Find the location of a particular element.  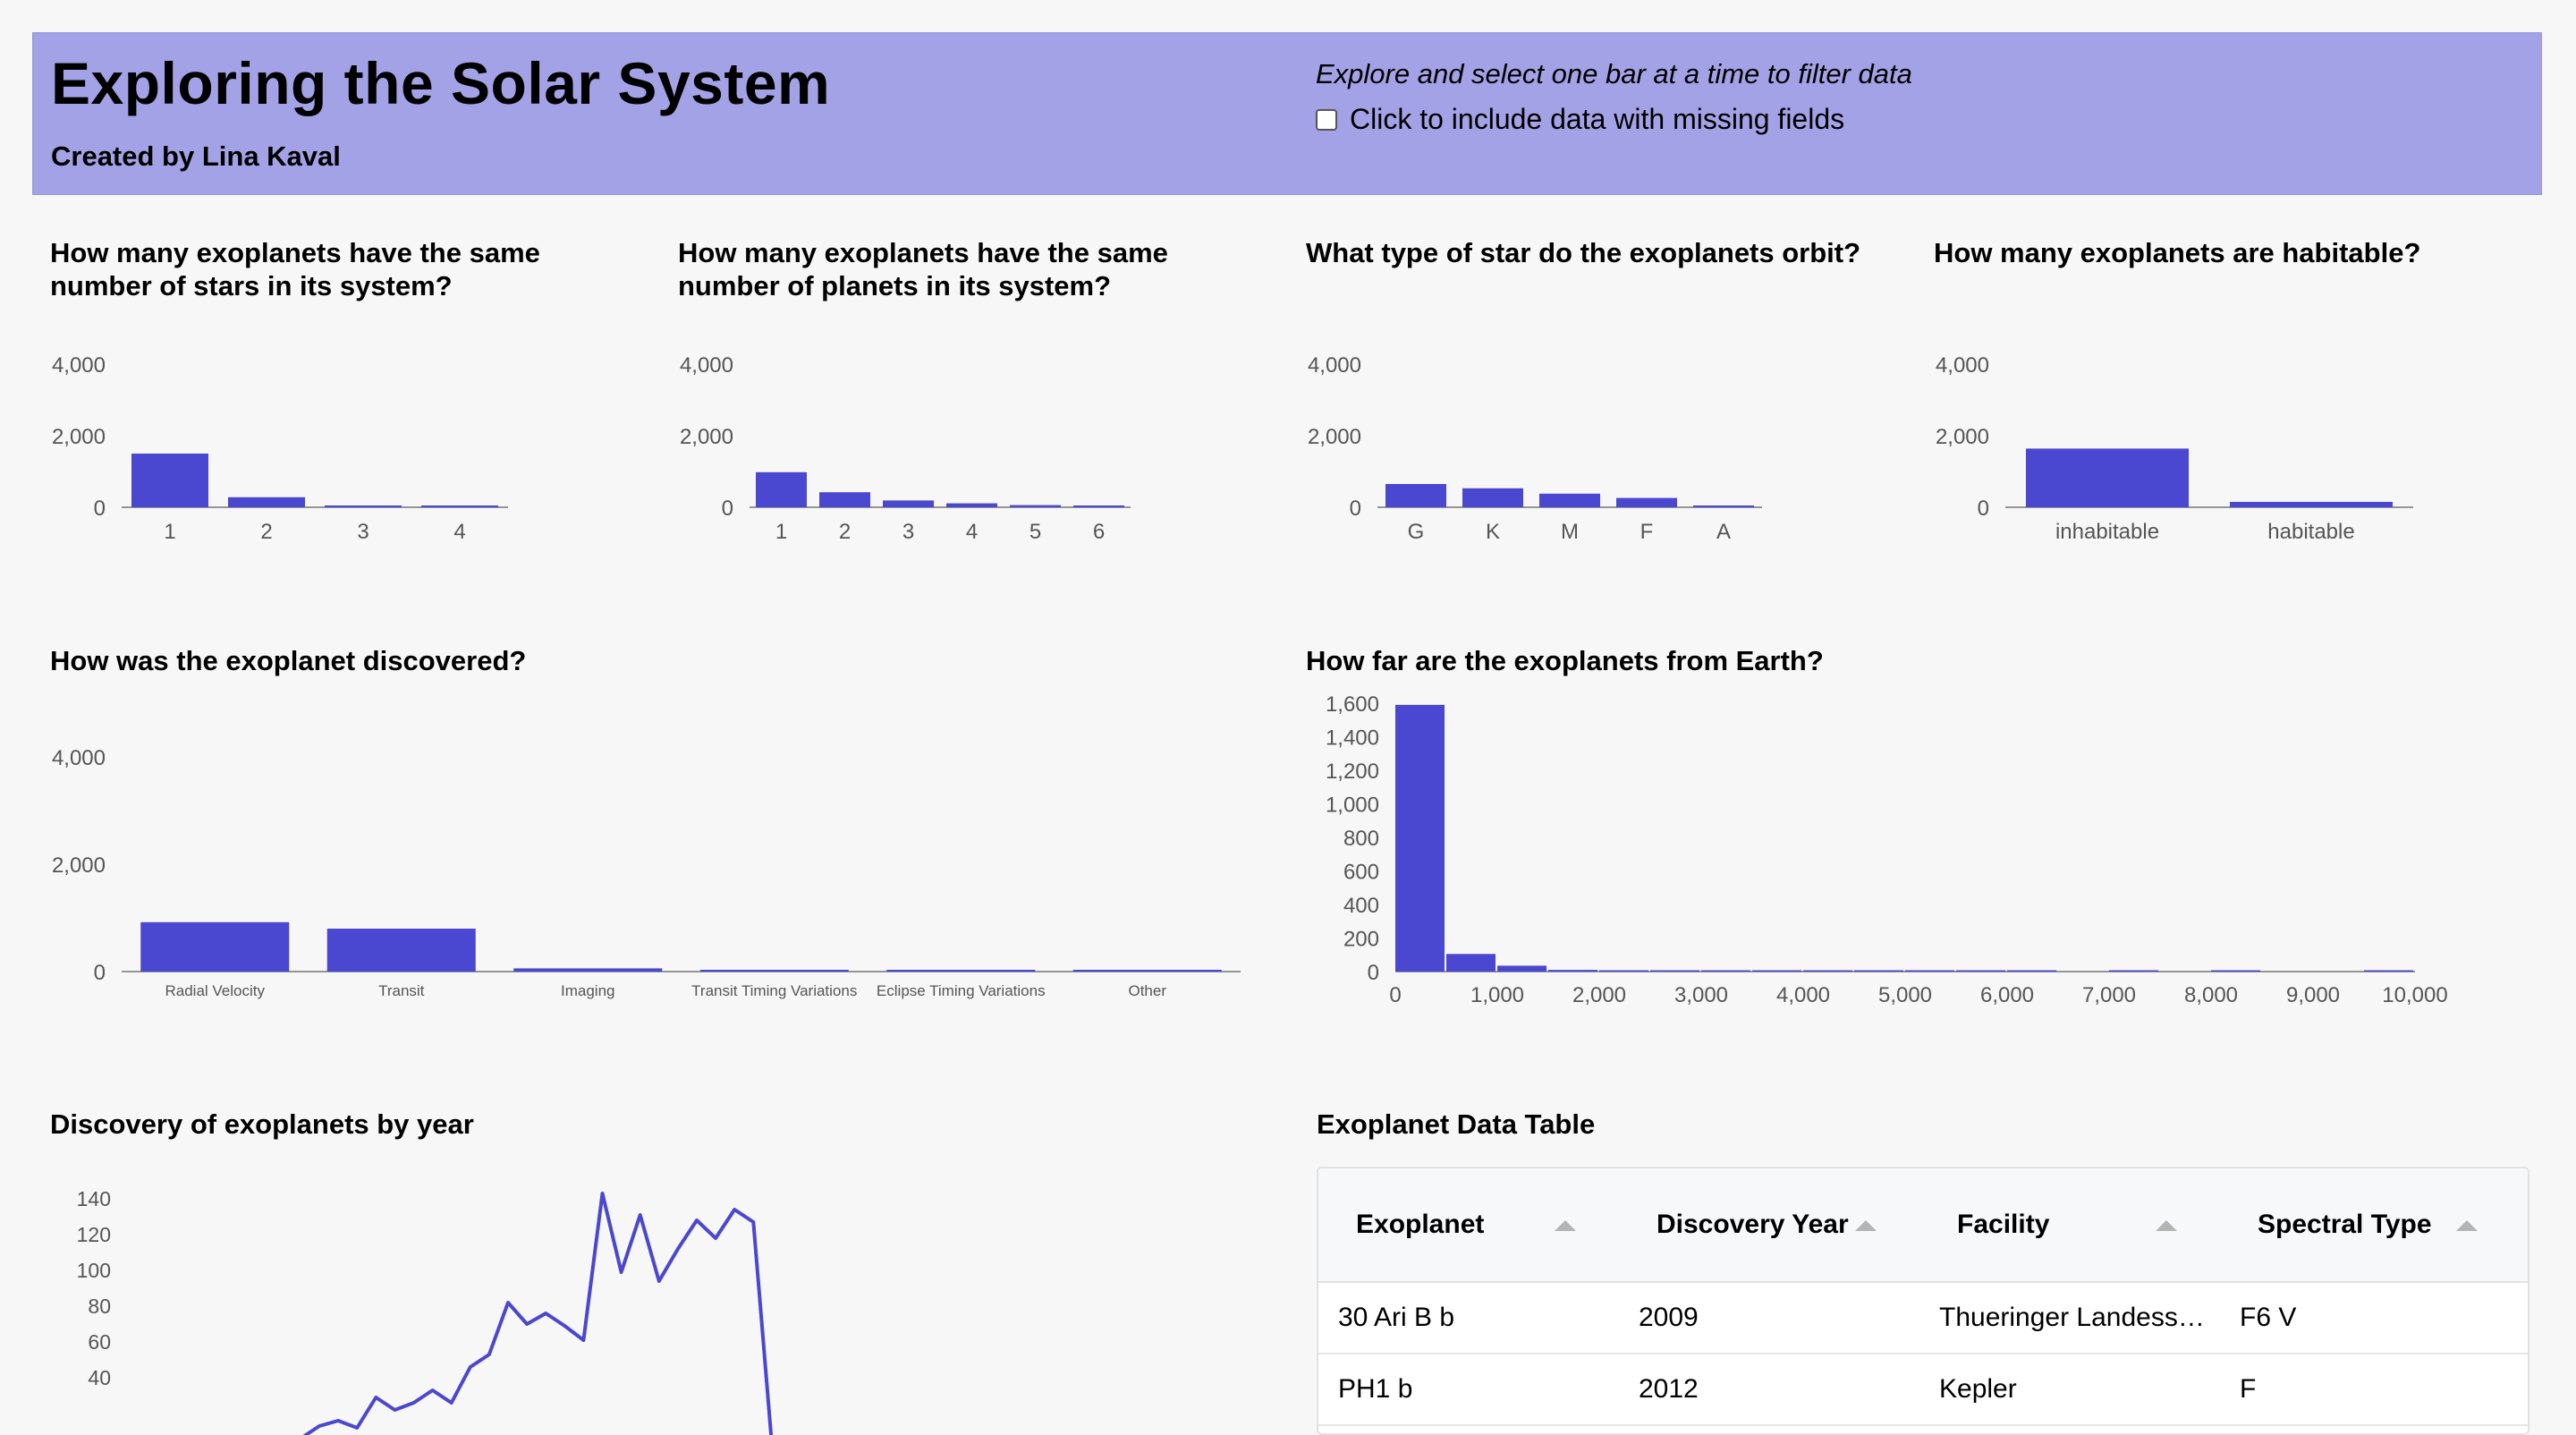

bar-f is located at coordinates (1646, 502).